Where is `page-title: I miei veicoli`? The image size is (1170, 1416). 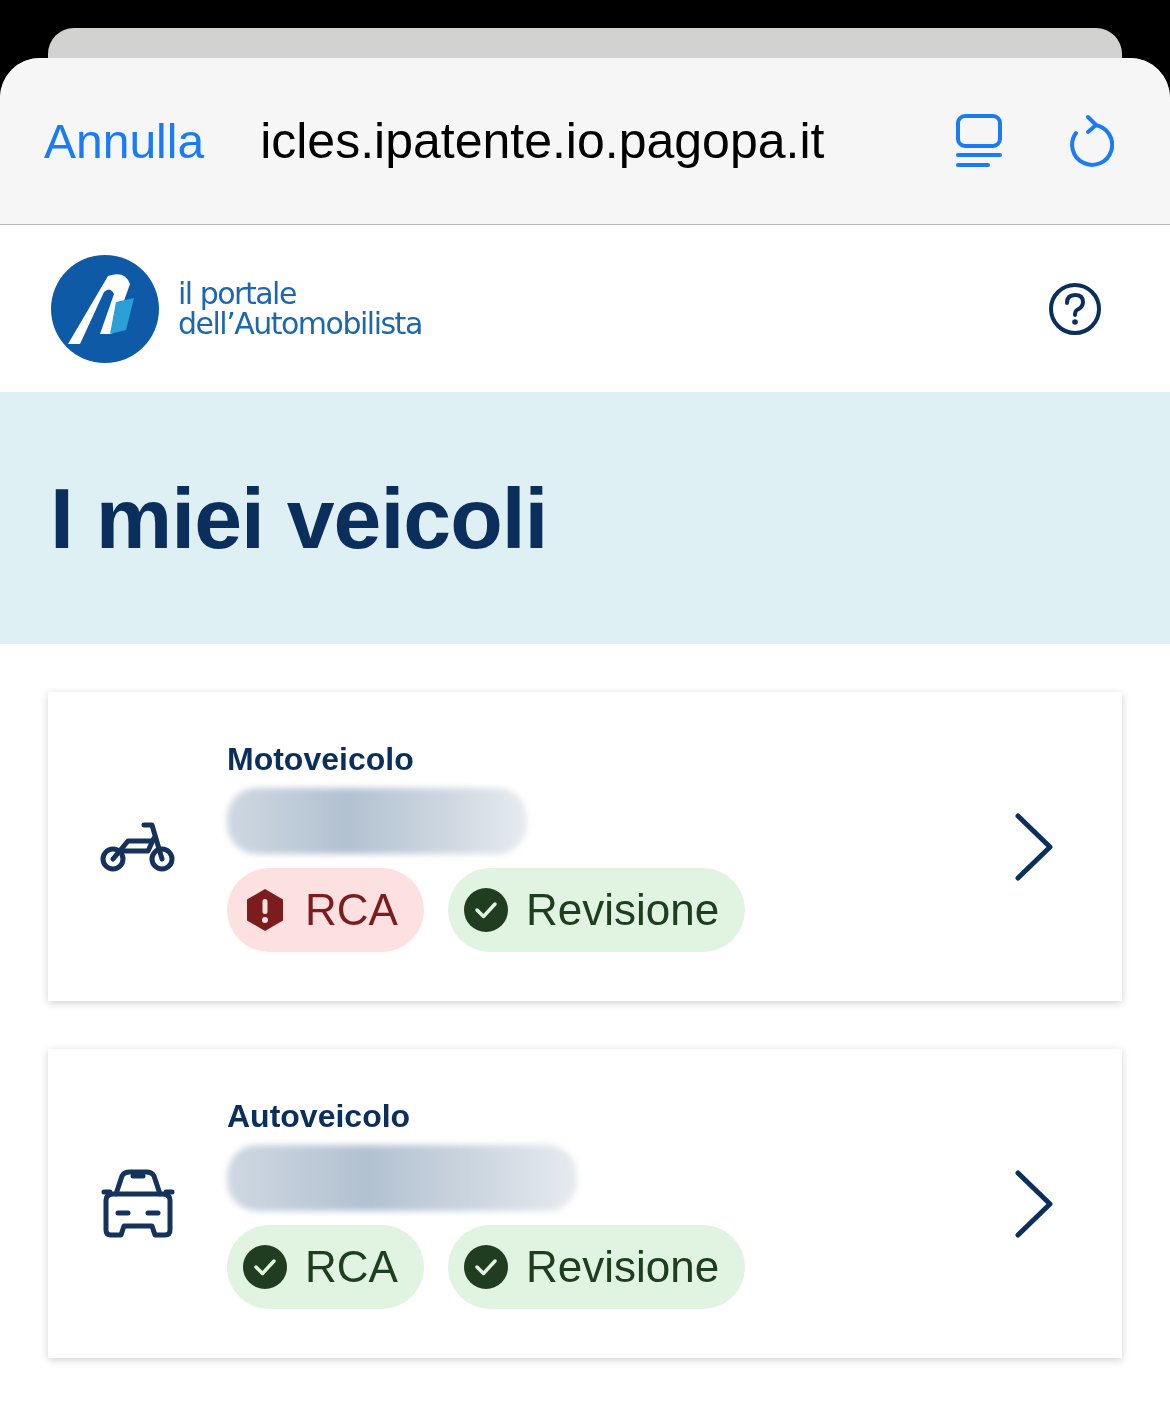
page-title: I miei veicoli is located at coordinates (299, 518).